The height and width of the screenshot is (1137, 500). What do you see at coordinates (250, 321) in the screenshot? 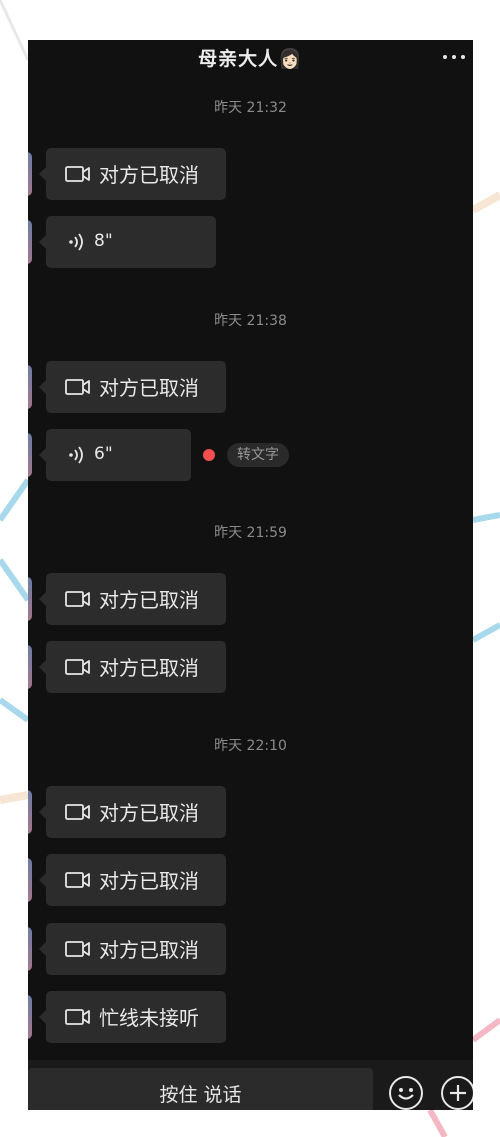
I see `timestamp: 昨天 21:38` at bounding box center [250, 321].